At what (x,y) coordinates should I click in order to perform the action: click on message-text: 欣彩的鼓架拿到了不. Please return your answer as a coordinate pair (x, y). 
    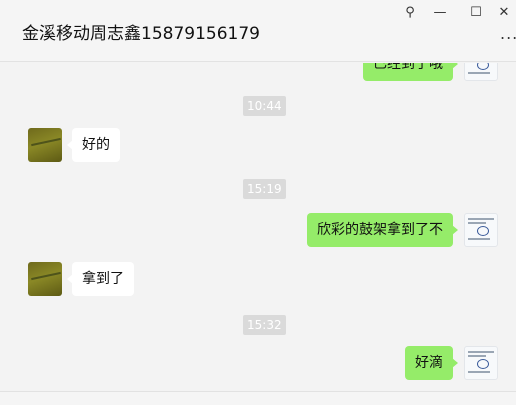
    Looking at the image, I should click on (380, 230).